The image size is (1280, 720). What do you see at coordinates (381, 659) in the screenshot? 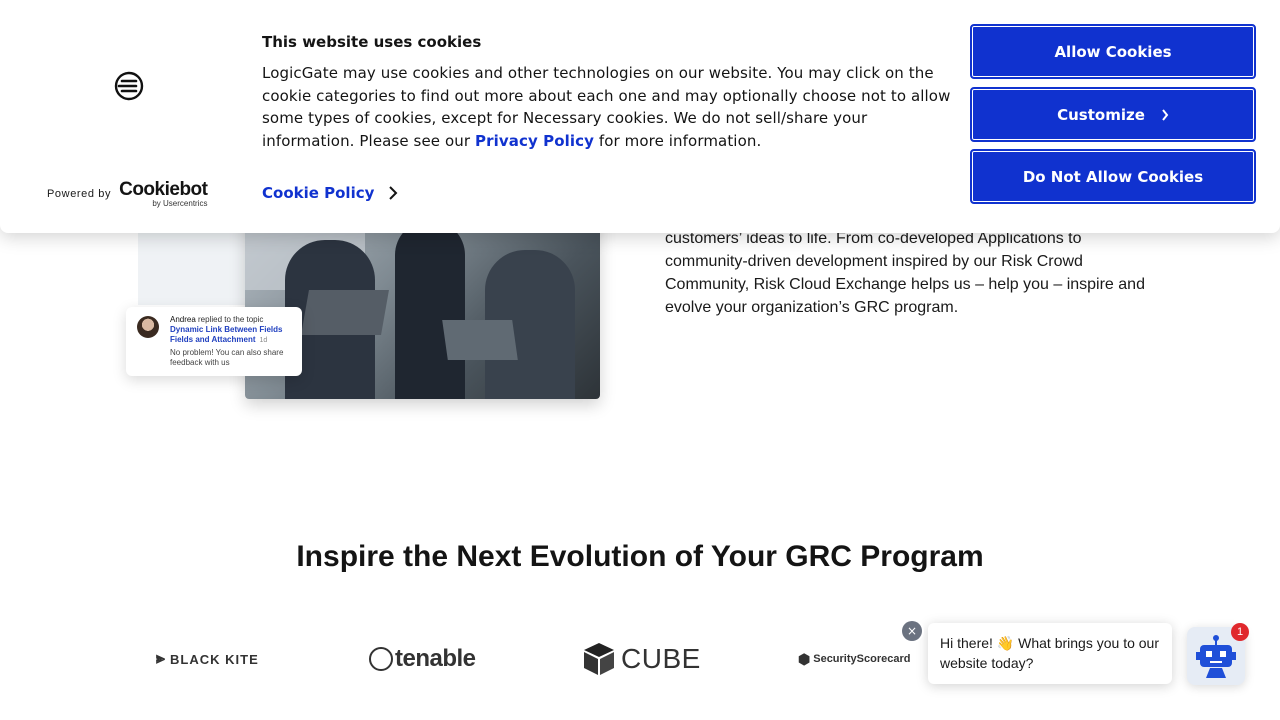
I see `tenable-ring-icon` at bounding box center [381, 659].